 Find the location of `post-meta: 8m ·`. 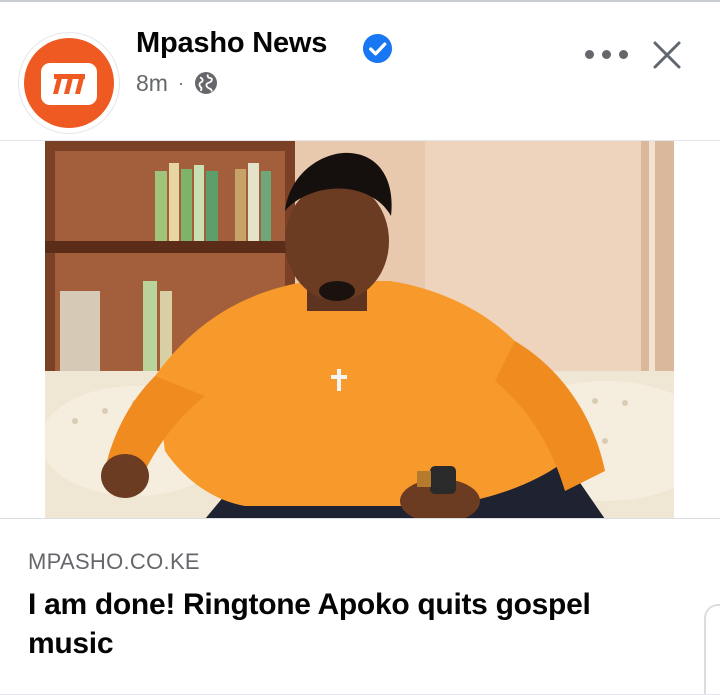

post-meta: 8m · is located at coordinates (177, 83).